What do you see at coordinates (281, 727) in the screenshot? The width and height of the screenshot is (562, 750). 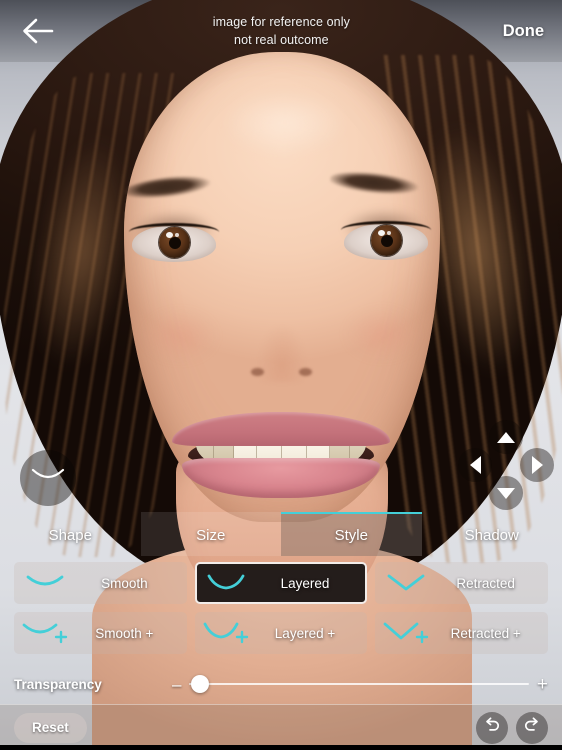 I see `panel-footer: Reset` at bounding box center [281, 727].